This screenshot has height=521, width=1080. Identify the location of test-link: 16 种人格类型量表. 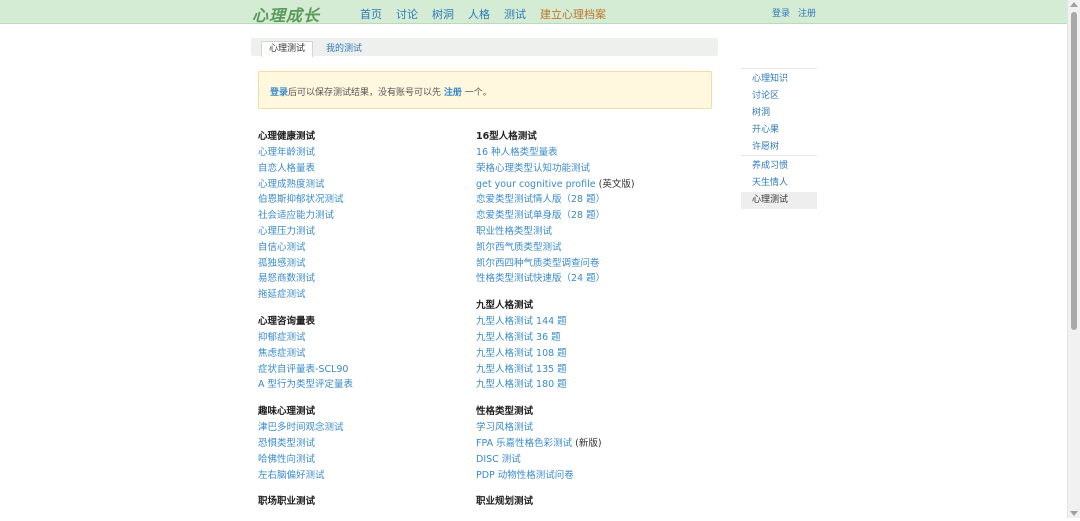
(517, 152).